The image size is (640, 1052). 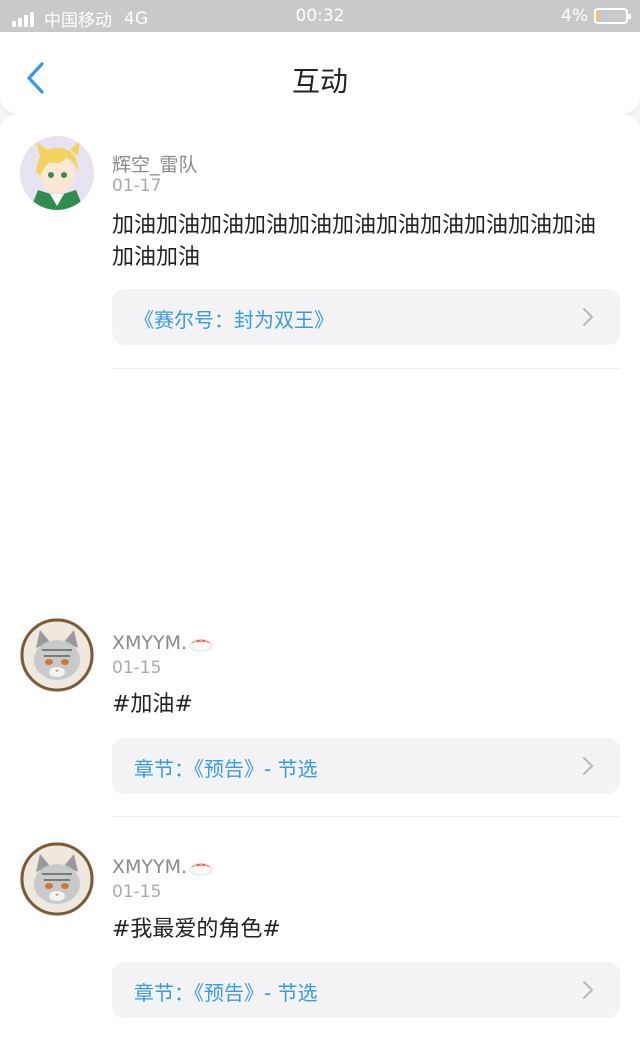 What do you see at coordinates (137, 186) in the screenshot?
I see `post-date: 01-17` at bounding box center [137, 186].